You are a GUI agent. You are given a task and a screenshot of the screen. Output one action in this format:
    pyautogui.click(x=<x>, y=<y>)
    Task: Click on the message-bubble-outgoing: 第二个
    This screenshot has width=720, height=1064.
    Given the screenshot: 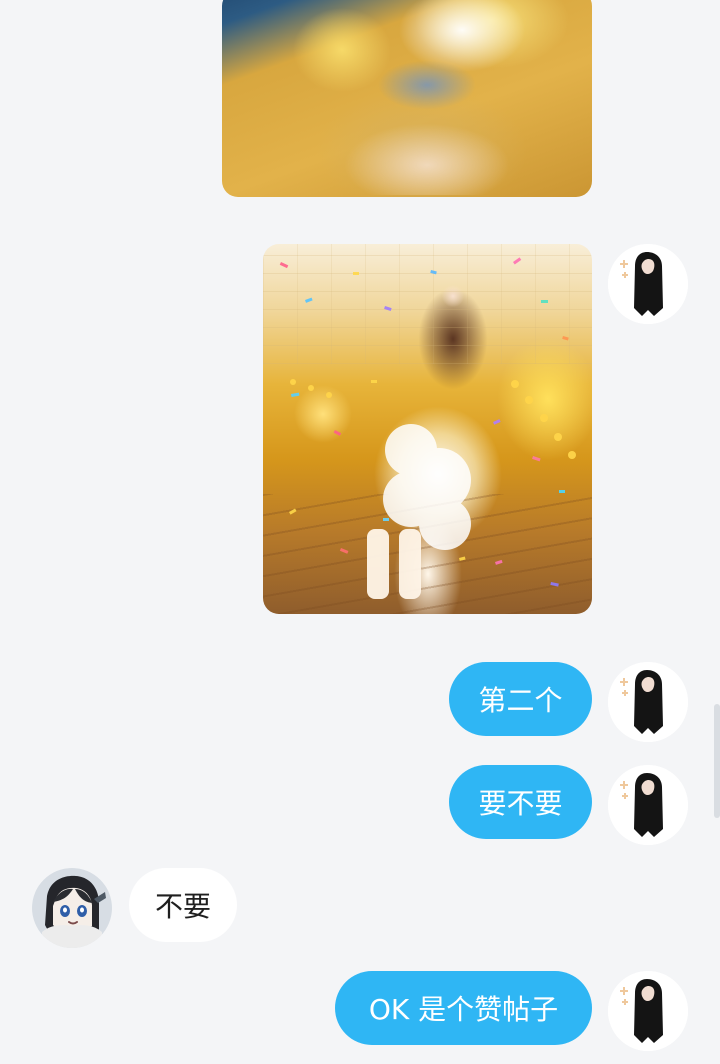 What is the action you would take?
    pyautogui.click(x=520, y=699)
    